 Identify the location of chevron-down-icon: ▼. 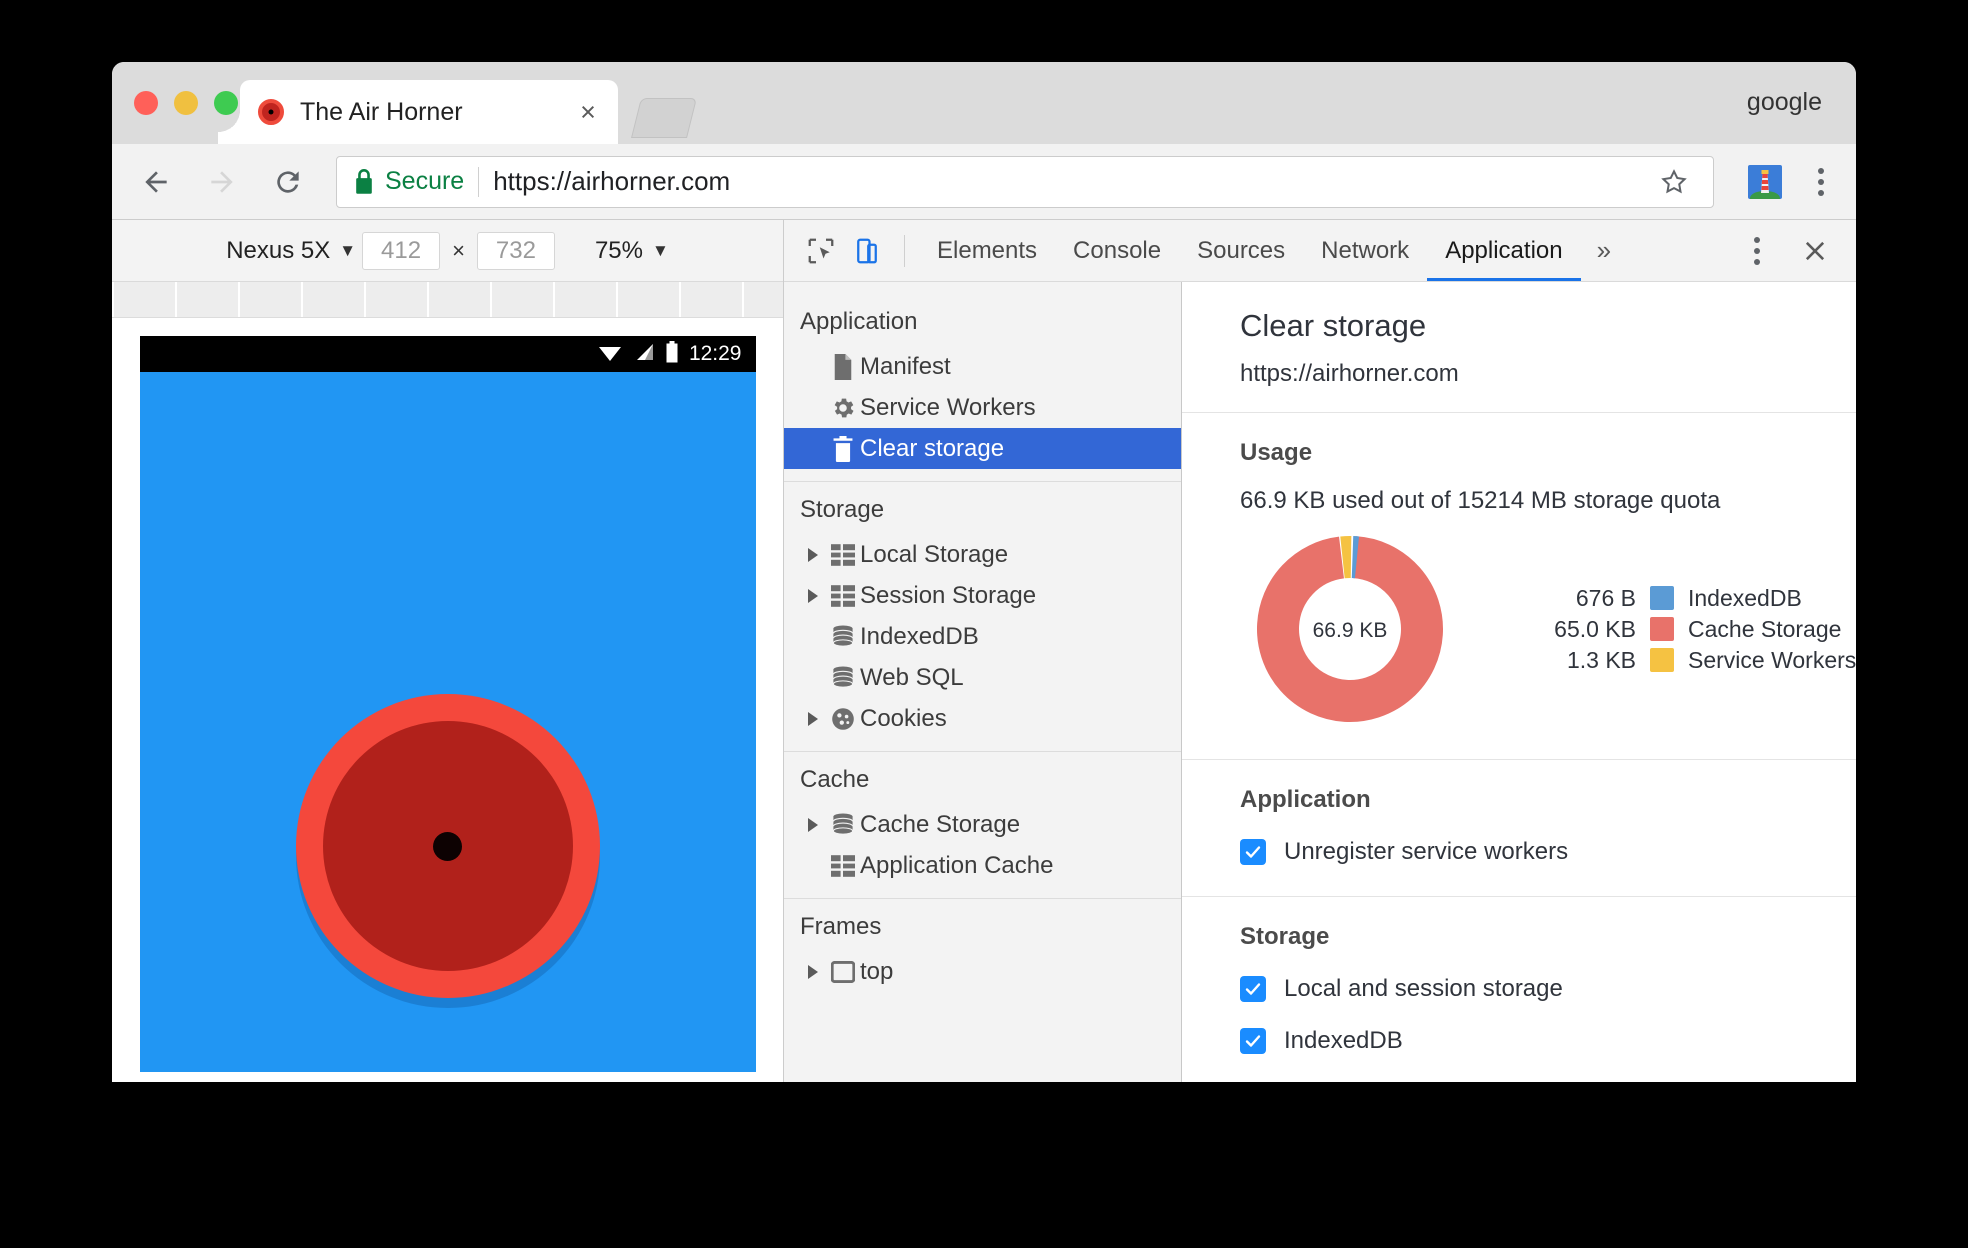
(348, 250).